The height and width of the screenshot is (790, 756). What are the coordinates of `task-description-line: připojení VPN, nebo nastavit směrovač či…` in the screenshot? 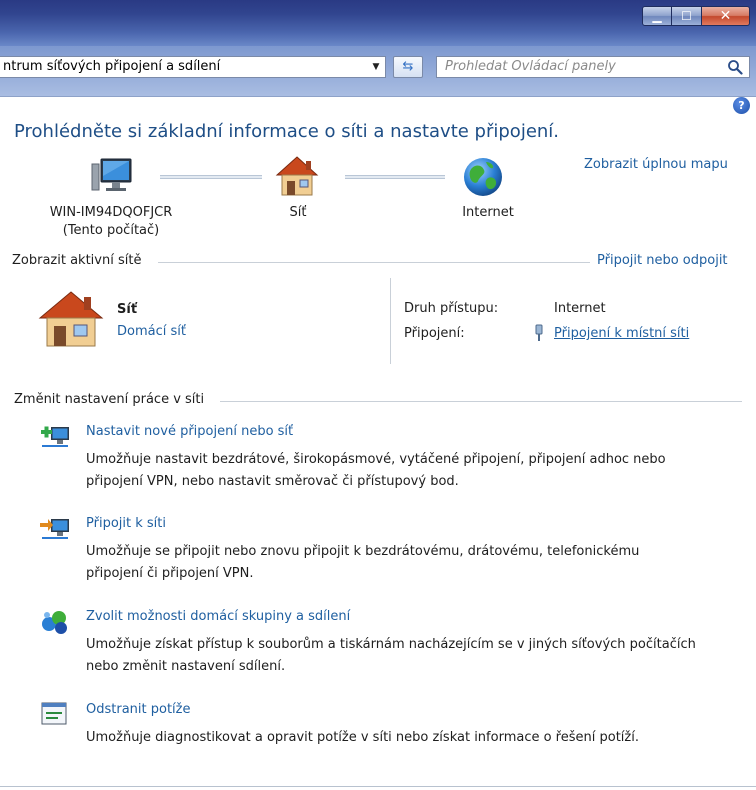 It's located at (272, 481).